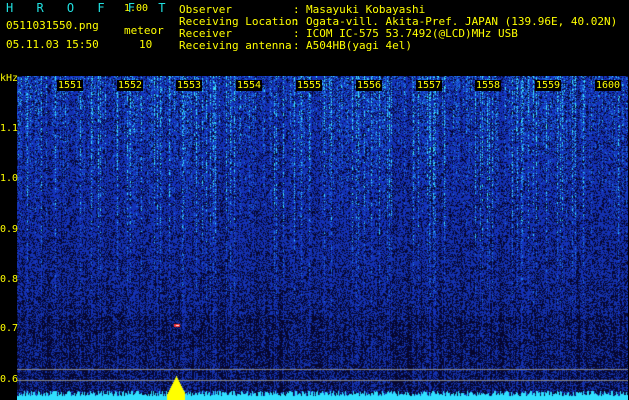  Describe the element at coordinates (488, 85) in the screenshot. I see `x-tick-label: 1558` at that location.